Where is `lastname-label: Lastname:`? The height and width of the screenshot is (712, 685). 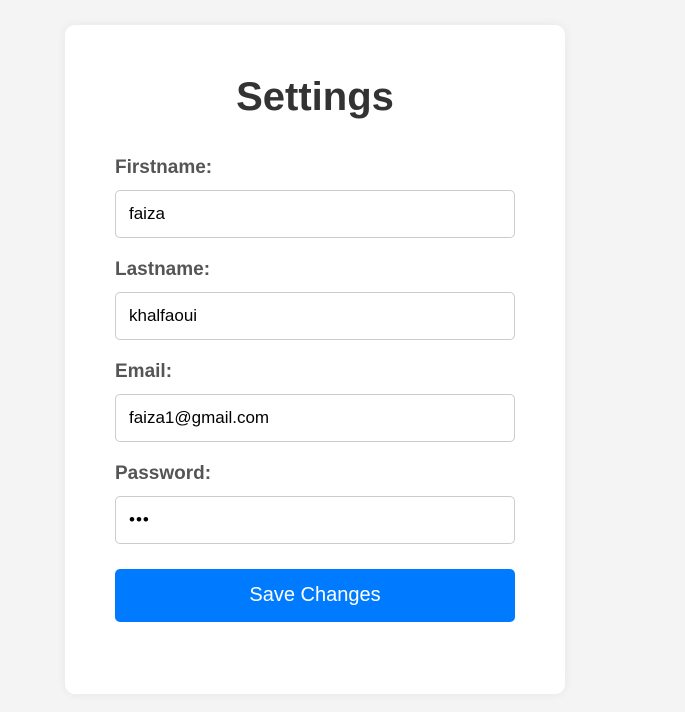
lastname-label: Lastname: is located at coordinates (163, 269).